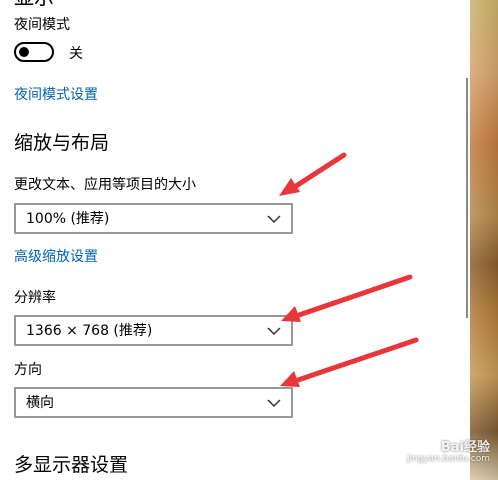 The image size is (498, 480). Describe the element at coordinates (68, 219) in the screenshot. I see `text-size-value: 100% (推荐)` at that location.